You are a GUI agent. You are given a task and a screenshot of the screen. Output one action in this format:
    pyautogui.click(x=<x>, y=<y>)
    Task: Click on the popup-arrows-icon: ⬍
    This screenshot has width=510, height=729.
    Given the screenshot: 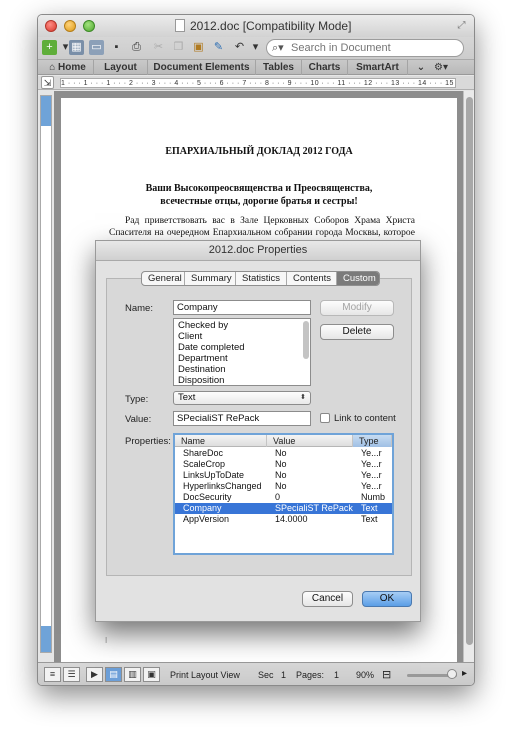 What is the action you would take?
    pyautogui.click(x=303, y=397)
    